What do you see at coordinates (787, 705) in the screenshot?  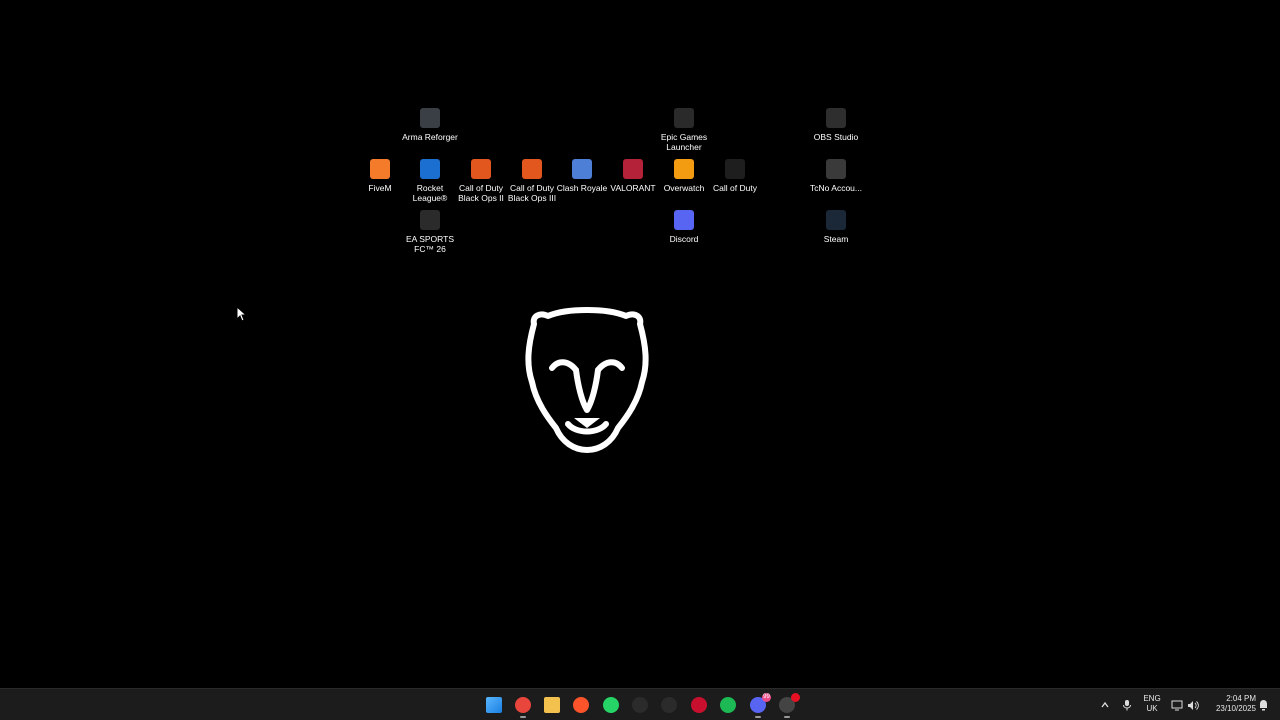 I see `taskbar-app-last` at bounding box center [787, 705].